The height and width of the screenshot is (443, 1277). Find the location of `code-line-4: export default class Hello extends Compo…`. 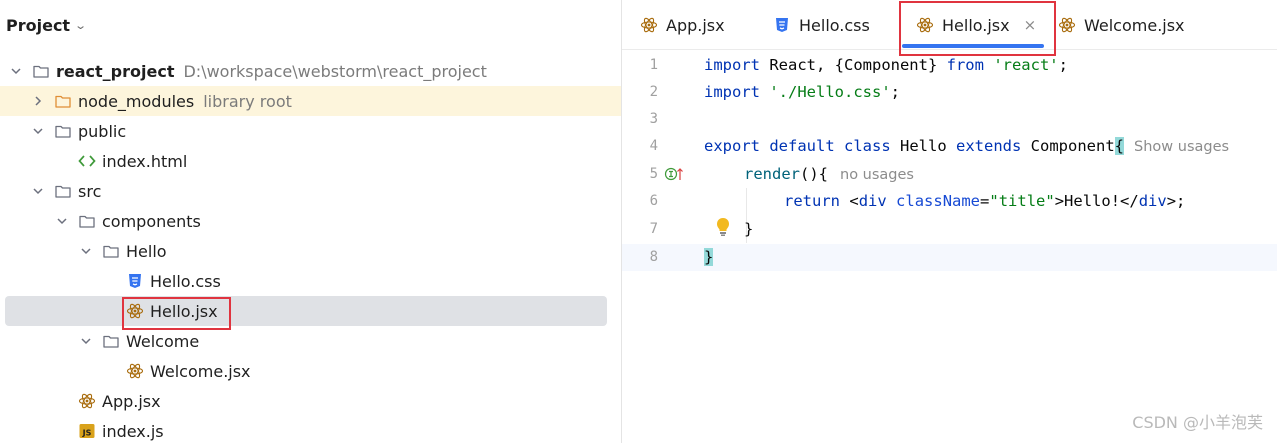

code-line-4: export default class Hello extends Compo… is located at coordinates (966, 146).